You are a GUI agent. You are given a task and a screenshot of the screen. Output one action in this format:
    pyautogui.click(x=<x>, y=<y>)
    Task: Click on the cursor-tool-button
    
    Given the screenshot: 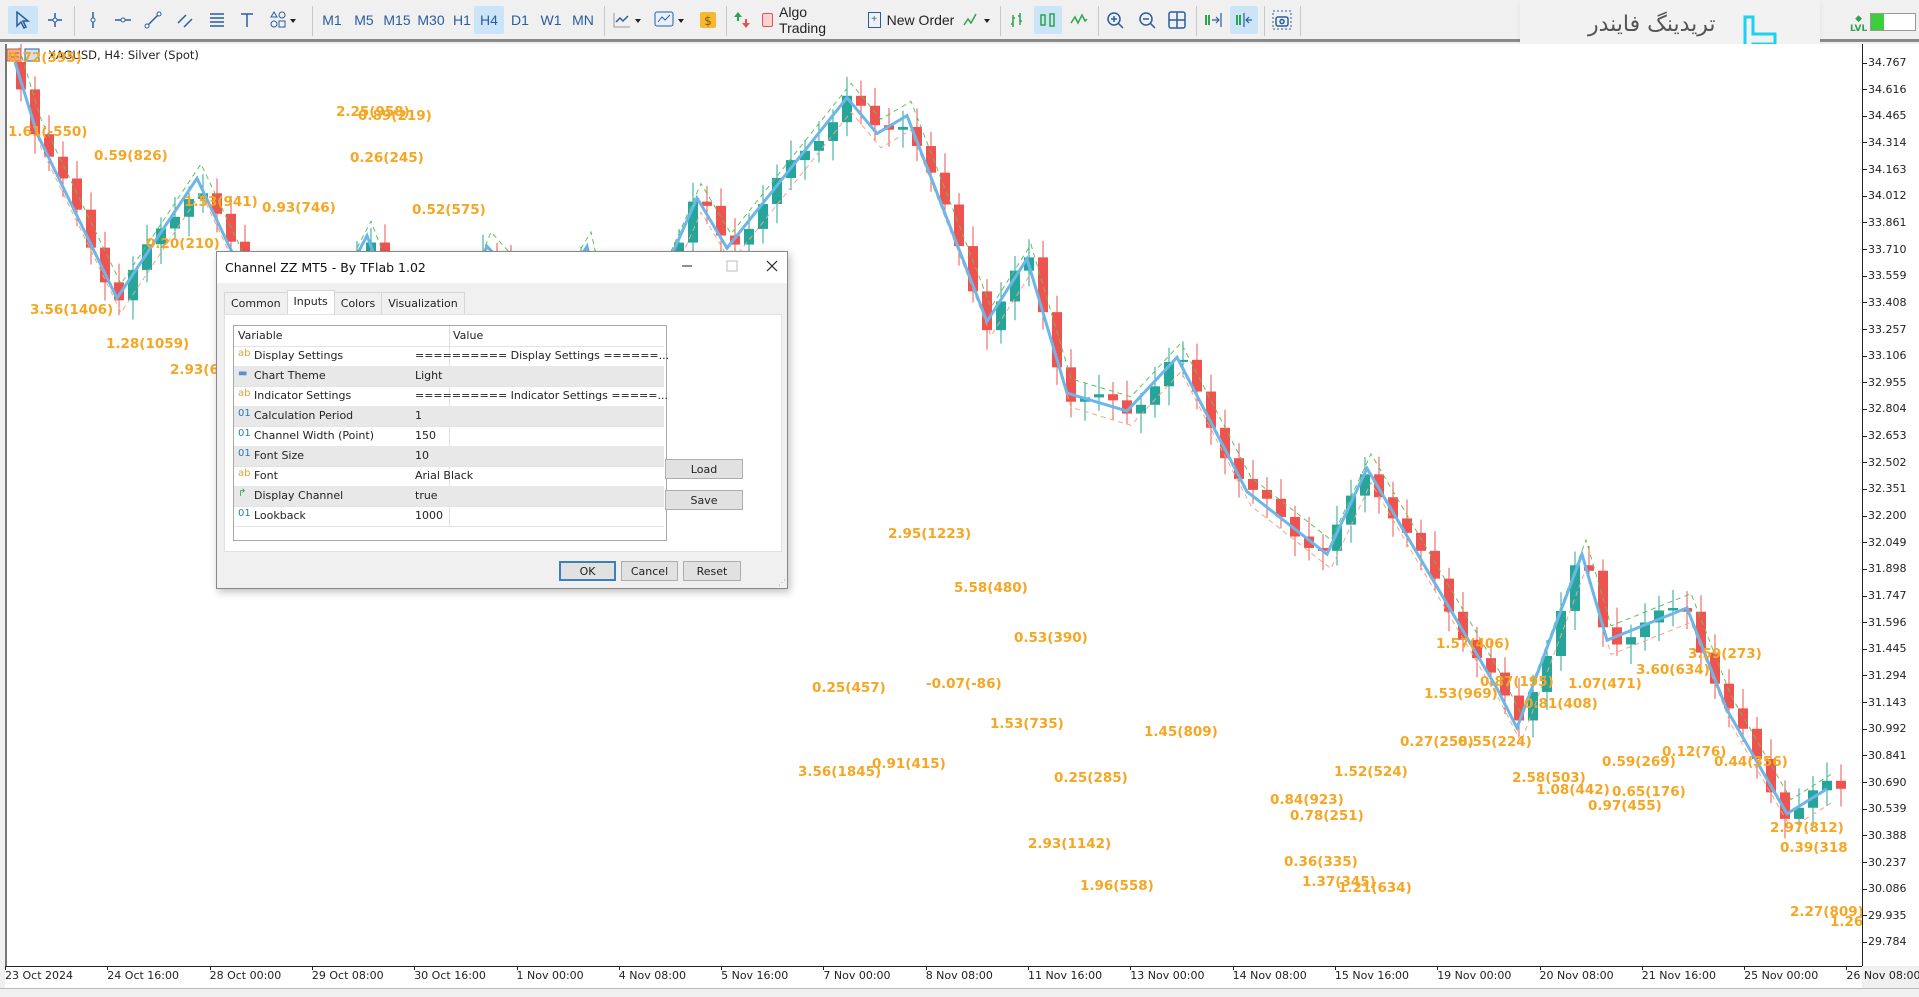 What is the action you would take?
    pyautogui.click(x=23, y=20)
    